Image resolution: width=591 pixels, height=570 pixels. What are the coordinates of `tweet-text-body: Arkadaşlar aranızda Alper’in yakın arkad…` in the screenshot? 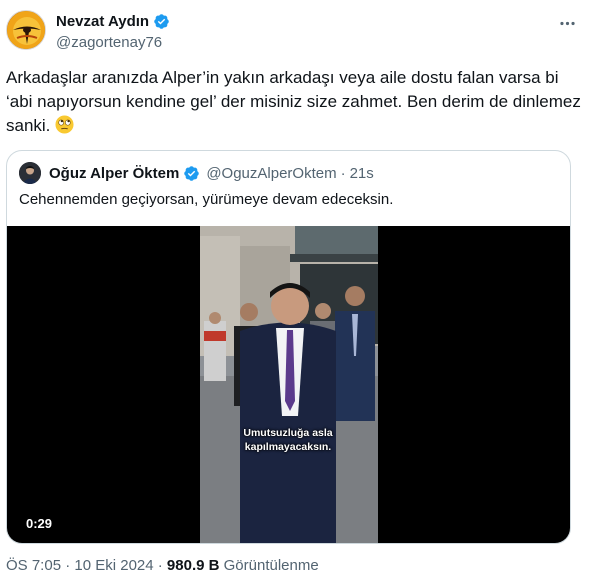 It's located at (293, 101).